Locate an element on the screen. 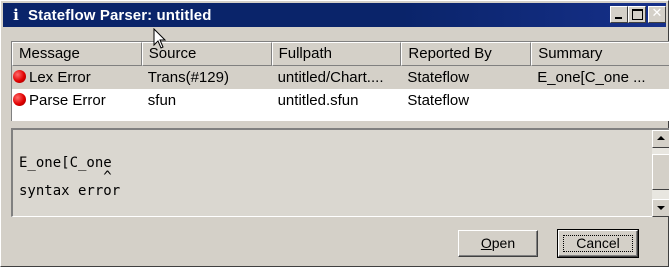 The image size is (669, 267). scroll-thumb is located at coordinates (660, 172).